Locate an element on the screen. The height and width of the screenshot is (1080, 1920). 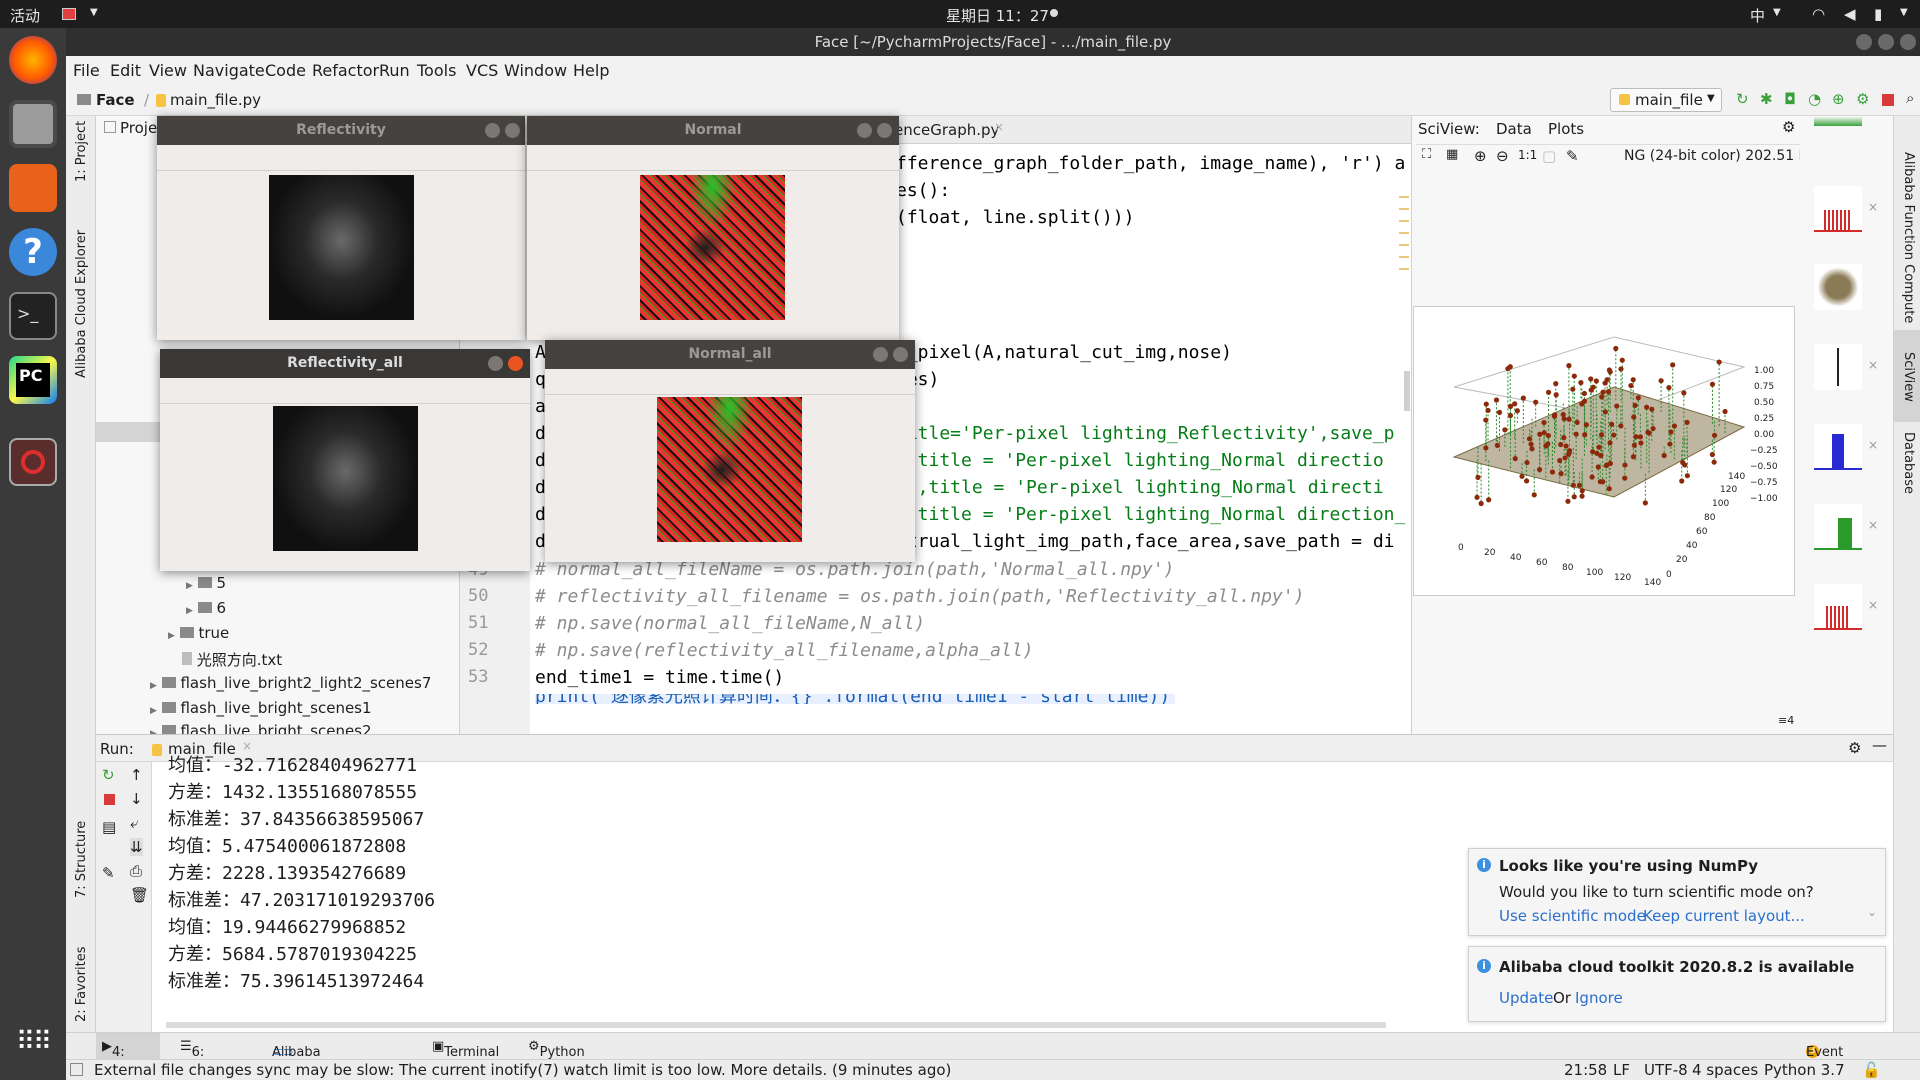
tool-database: Database is located at coordinates (1908, 463).